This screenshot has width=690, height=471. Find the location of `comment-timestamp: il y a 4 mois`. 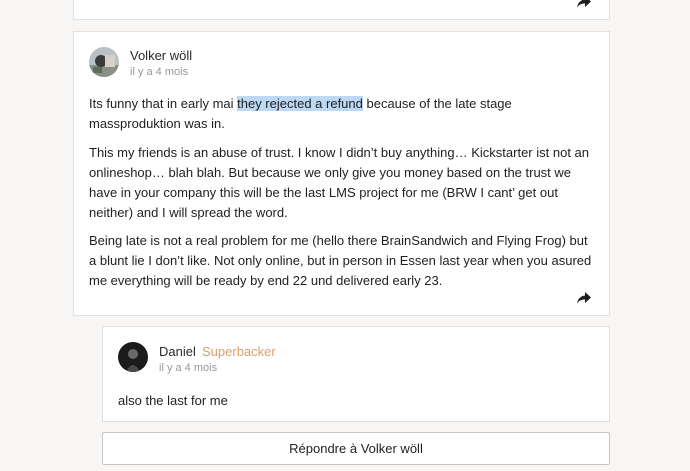

comment-timestamp: il y a 4 mois is located at coordinates (159, 72).